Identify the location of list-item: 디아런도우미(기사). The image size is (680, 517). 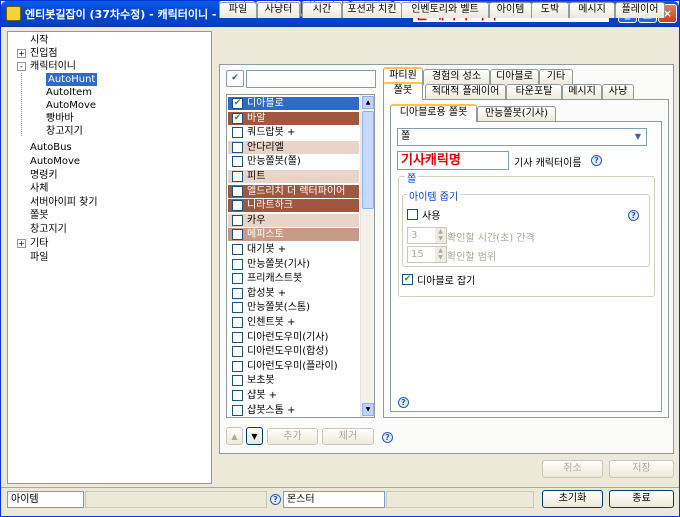
(293, 337).